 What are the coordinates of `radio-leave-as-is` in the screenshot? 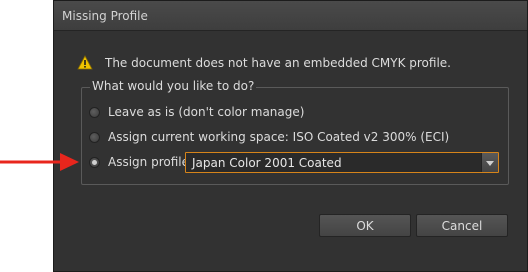 It's located at (94, 112).